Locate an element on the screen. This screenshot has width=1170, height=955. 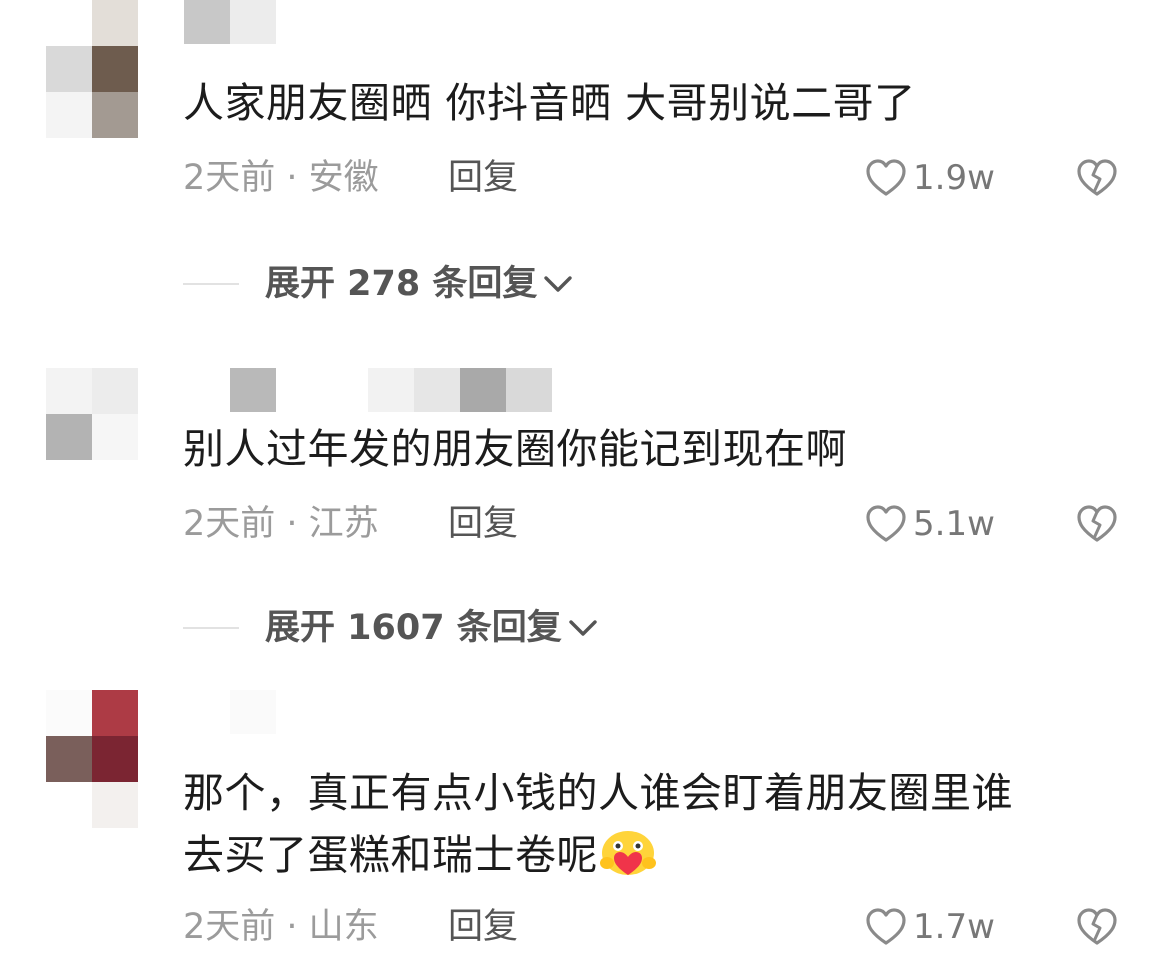
expand-label: 展开 278 条回复 is located at coordinates (401, 284).